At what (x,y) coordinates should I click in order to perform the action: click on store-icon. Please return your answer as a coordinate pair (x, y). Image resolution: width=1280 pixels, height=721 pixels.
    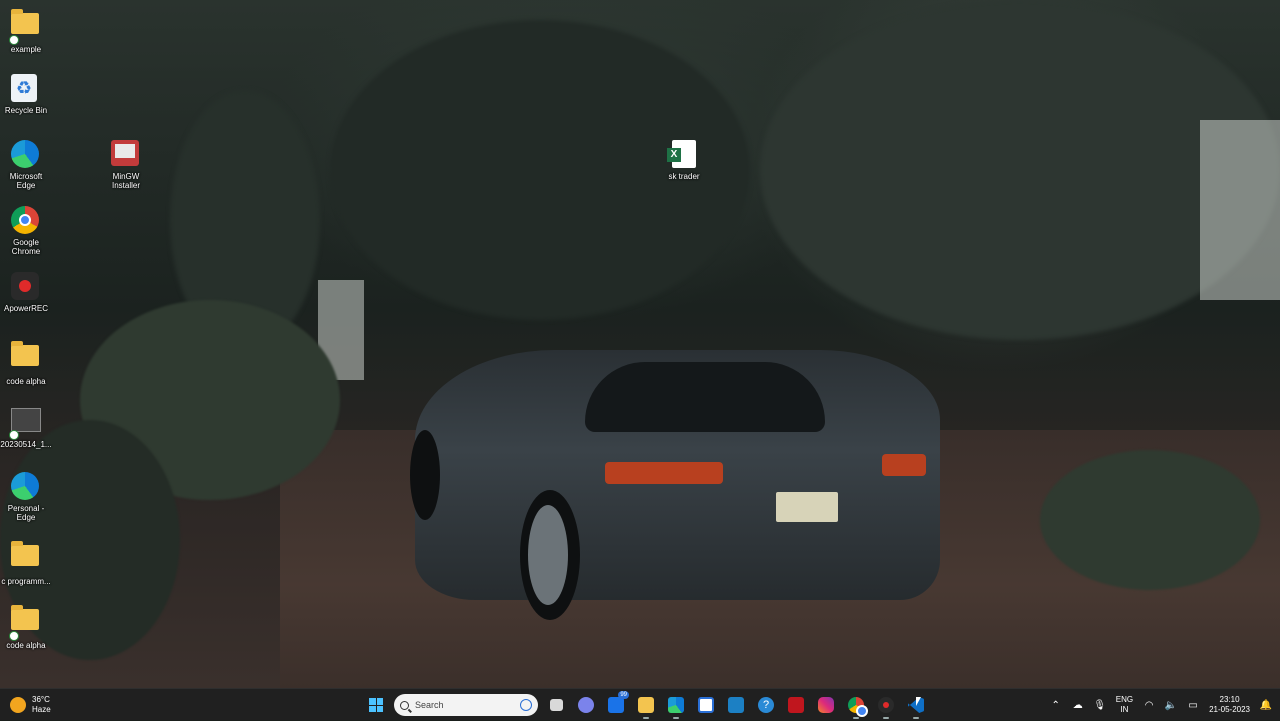
    Looking at the image, I should click on (706, 705).